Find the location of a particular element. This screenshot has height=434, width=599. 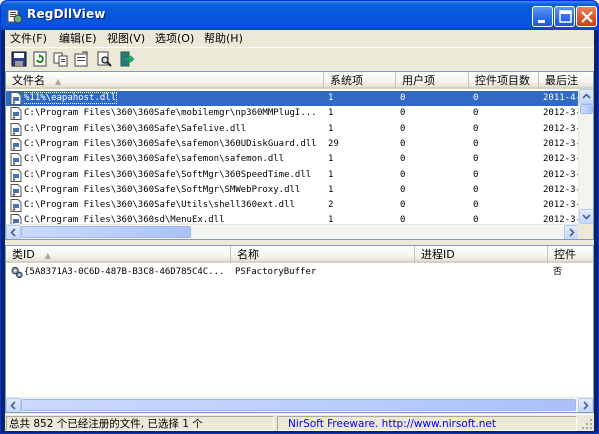

arrow-right-icon is located at coordinates (572, 232).